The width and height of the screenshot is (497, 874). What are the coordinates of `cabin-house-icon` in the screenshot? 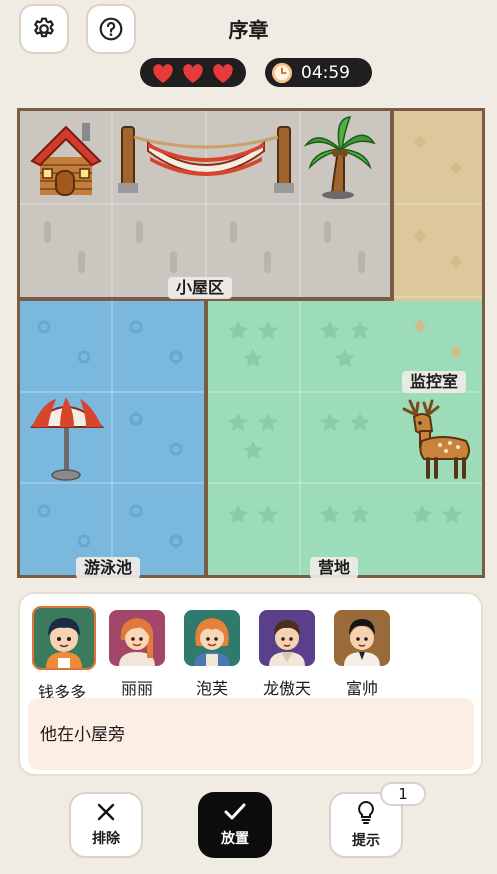 It's located at (66, 159).